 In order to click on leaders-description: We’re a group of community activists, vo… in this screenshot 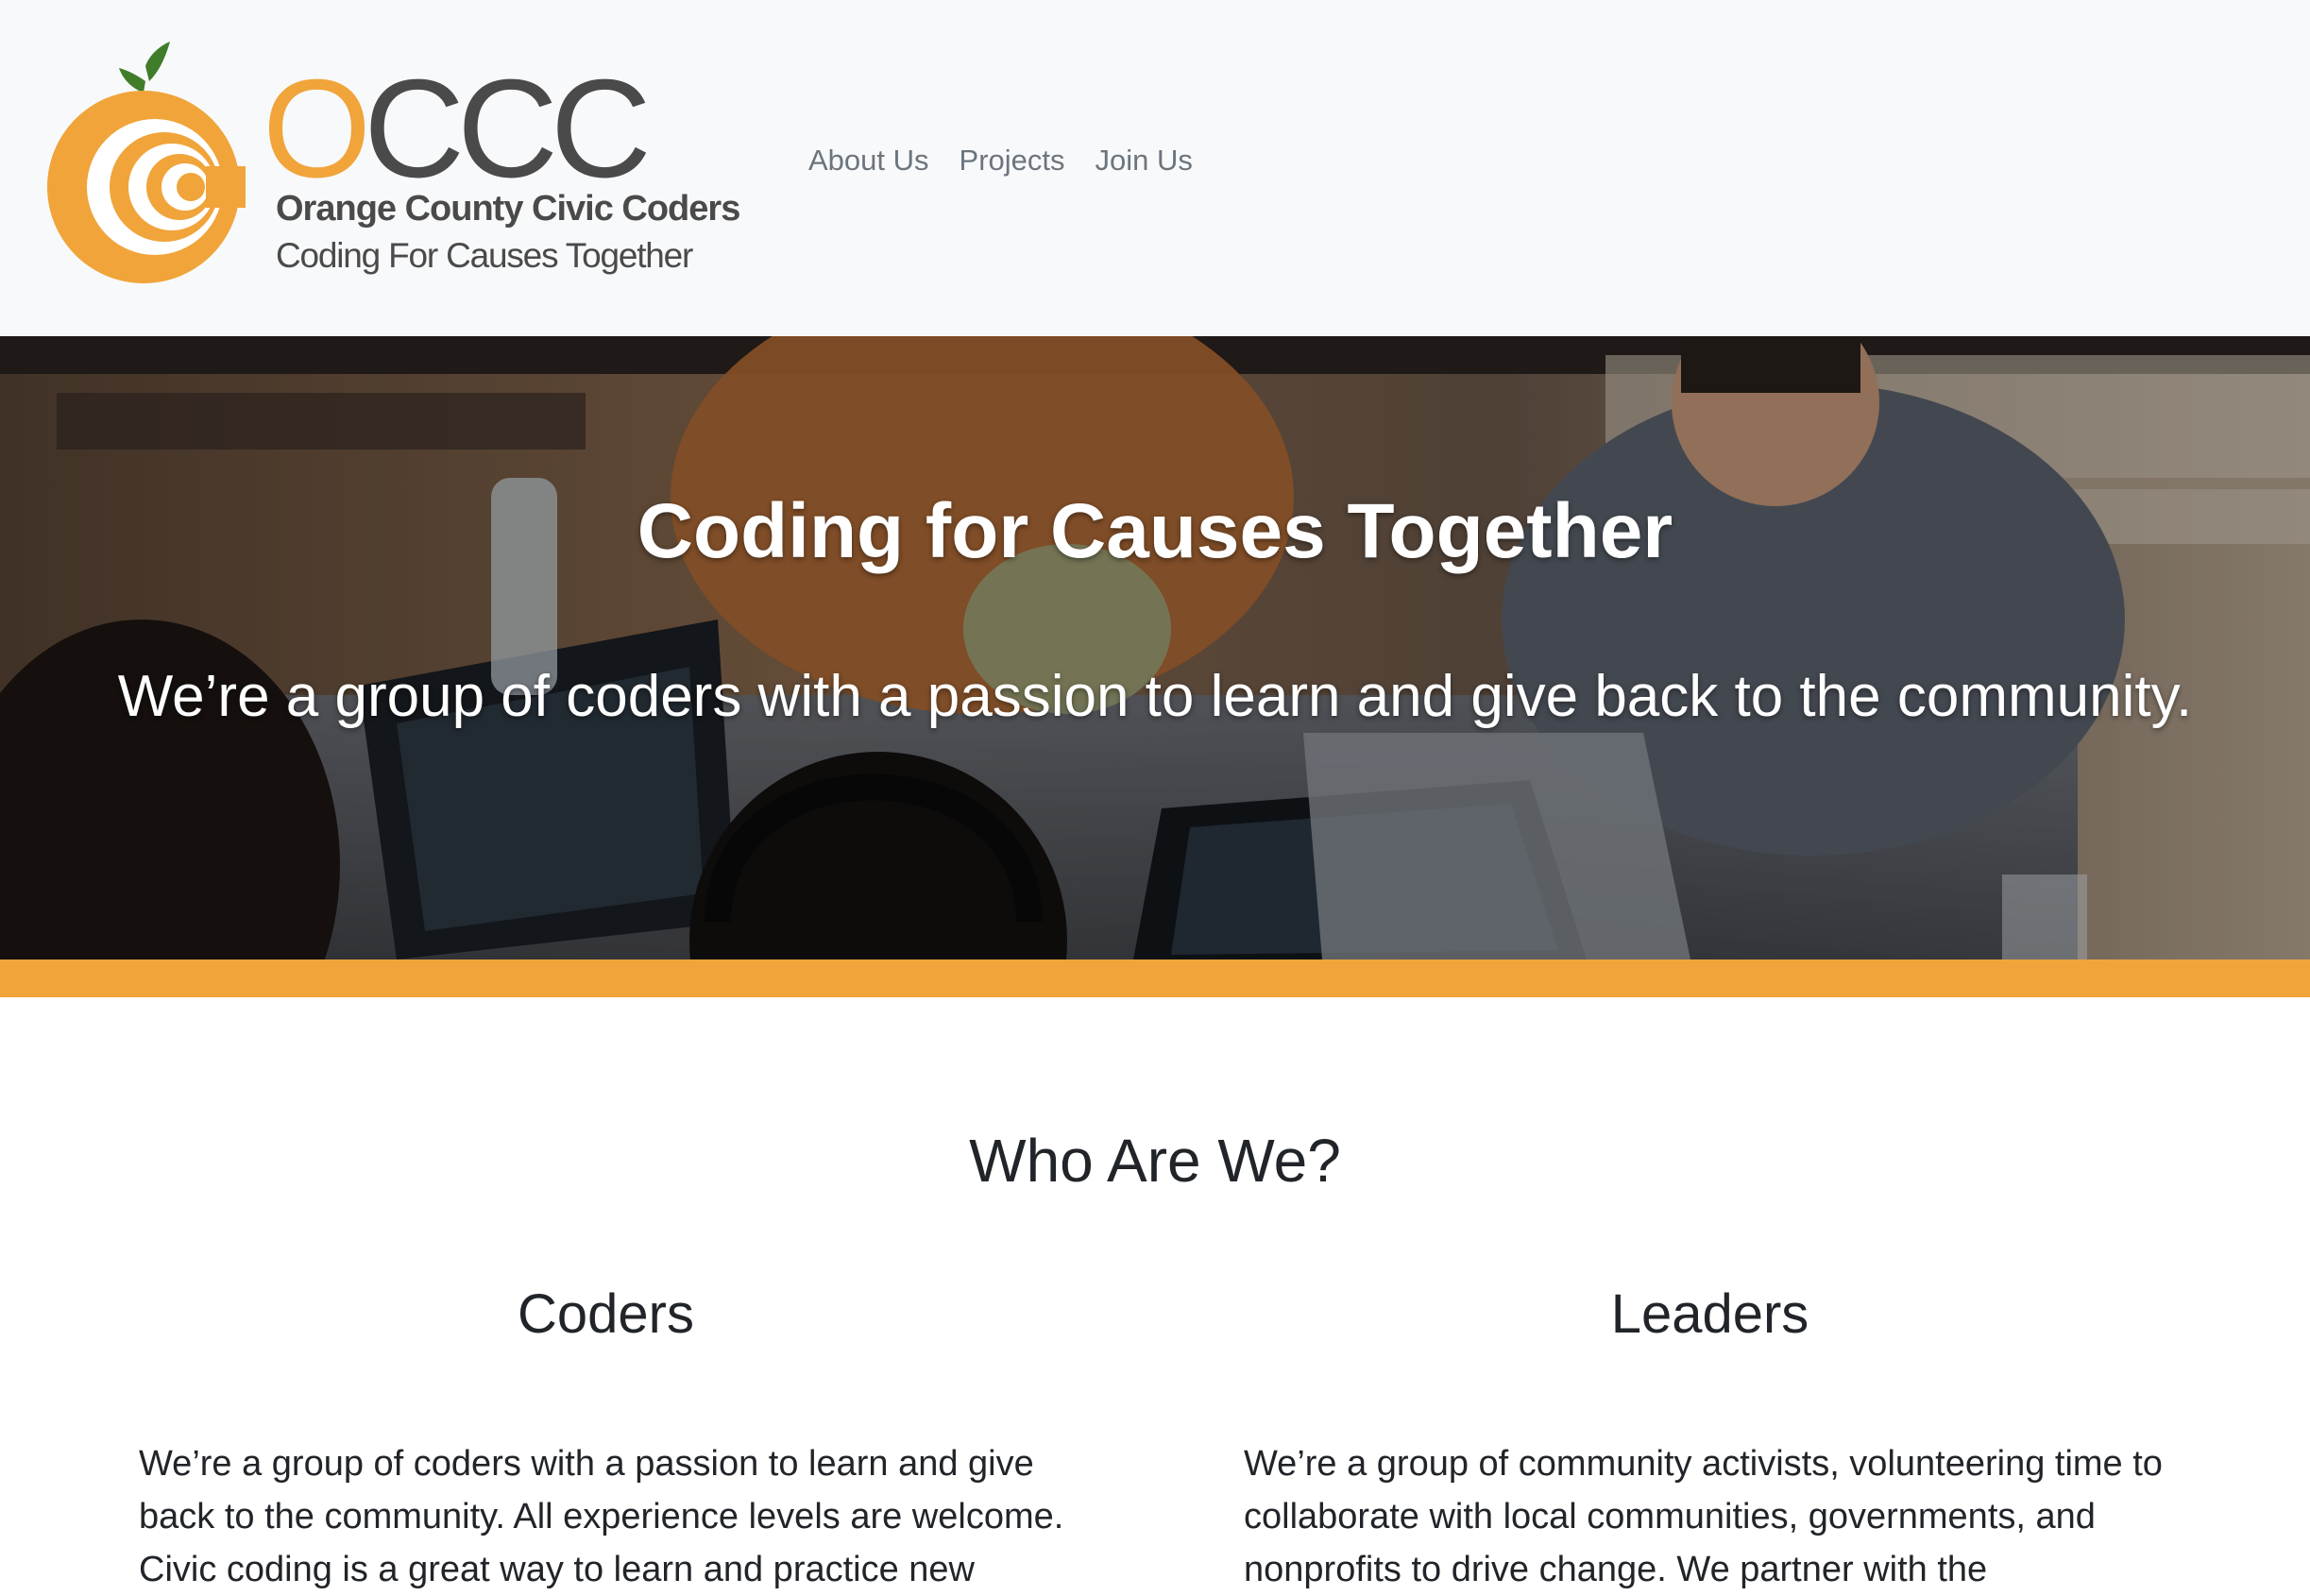, I will do `click(1721, 1516)`.